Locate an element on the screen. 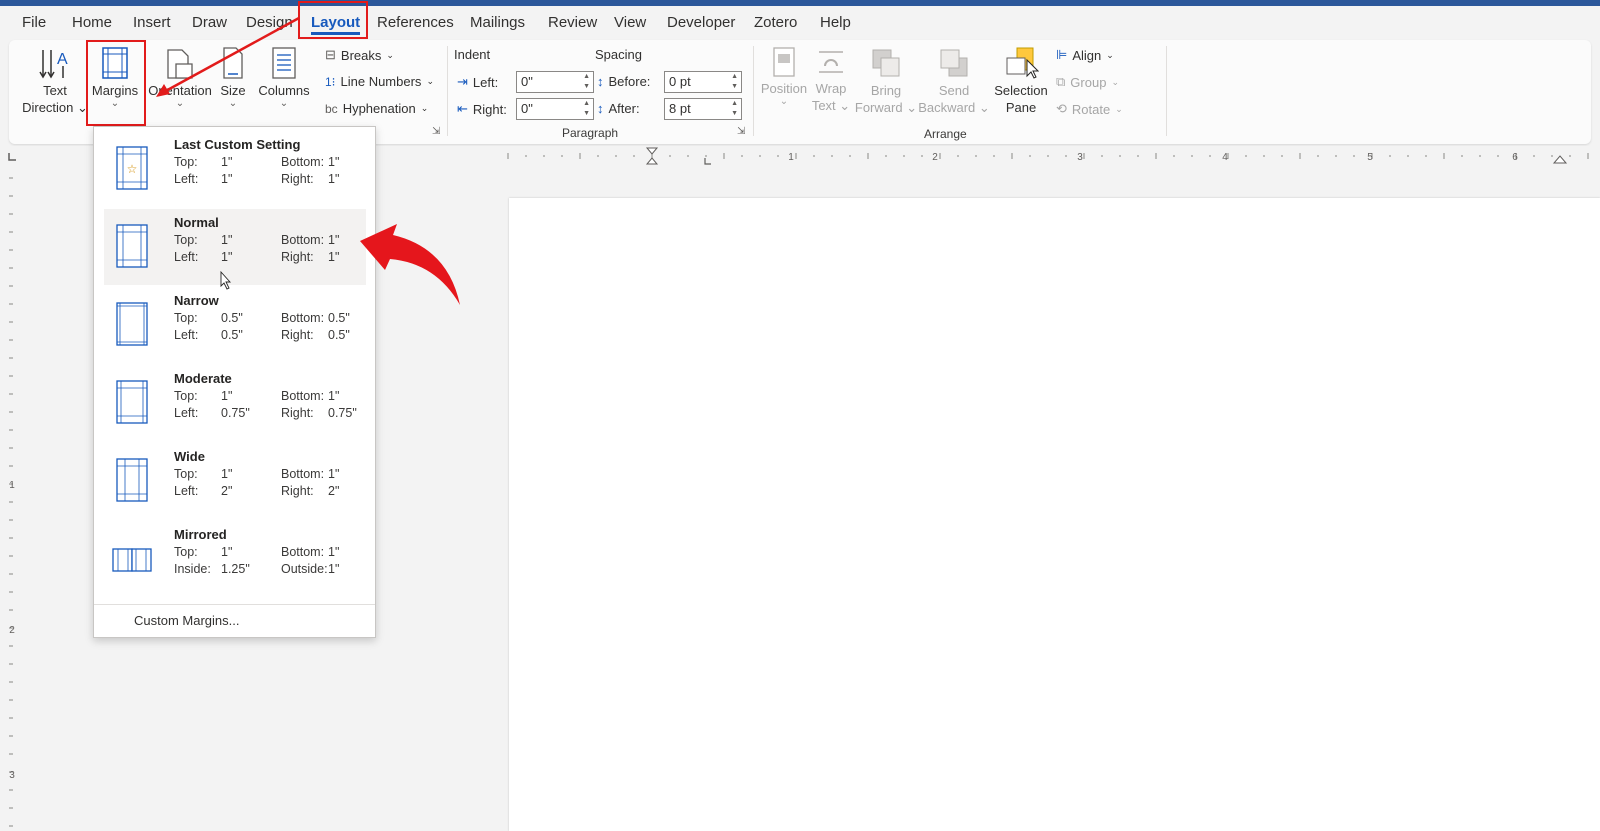 The width and height of the screenshot is (1600, 831). line-numbers-label: Line Numbers is located at coordinates (381, 81).